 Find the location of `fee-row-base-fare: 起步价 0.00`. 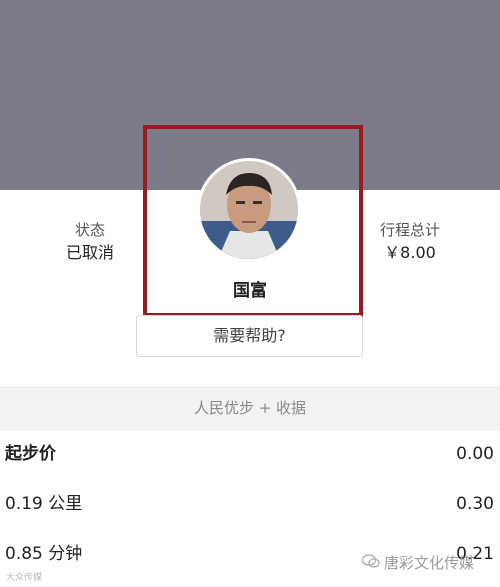

fee-row-base-fare: 起步价 0.00 is located at coordinates (250, 454).